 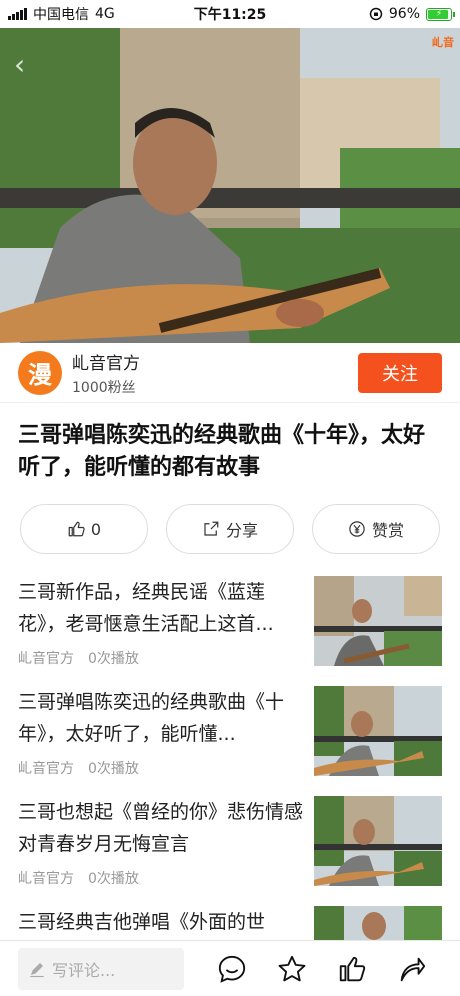 What do you see at coordinates (443, 42) in the screenshot?
I see `video-watermark: 乢音` at bounding box center [443, 42].